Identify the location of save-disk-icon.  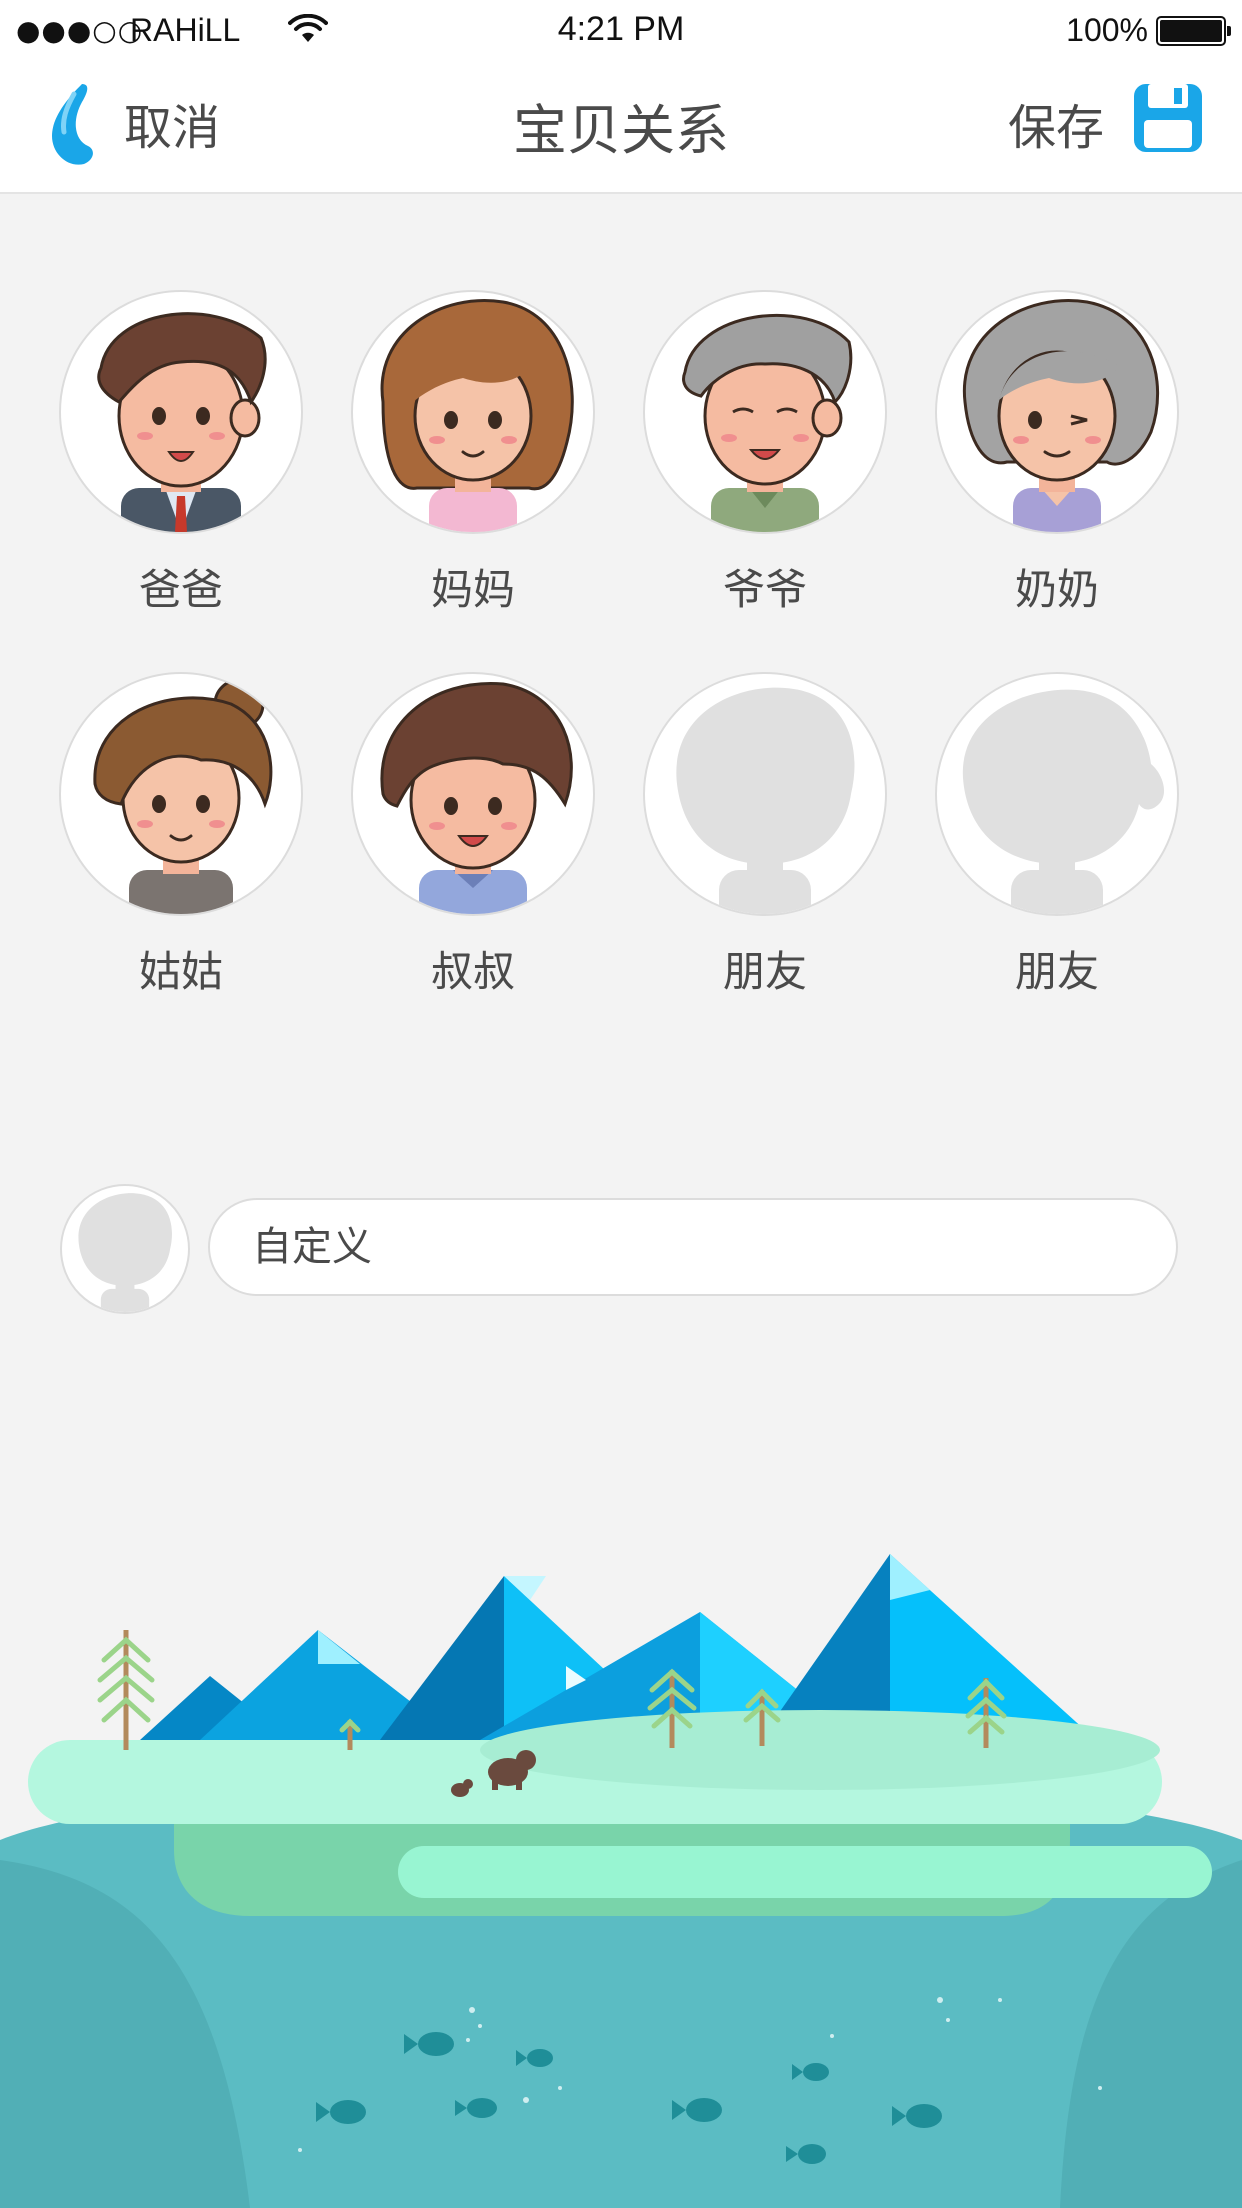
(1168, 118).